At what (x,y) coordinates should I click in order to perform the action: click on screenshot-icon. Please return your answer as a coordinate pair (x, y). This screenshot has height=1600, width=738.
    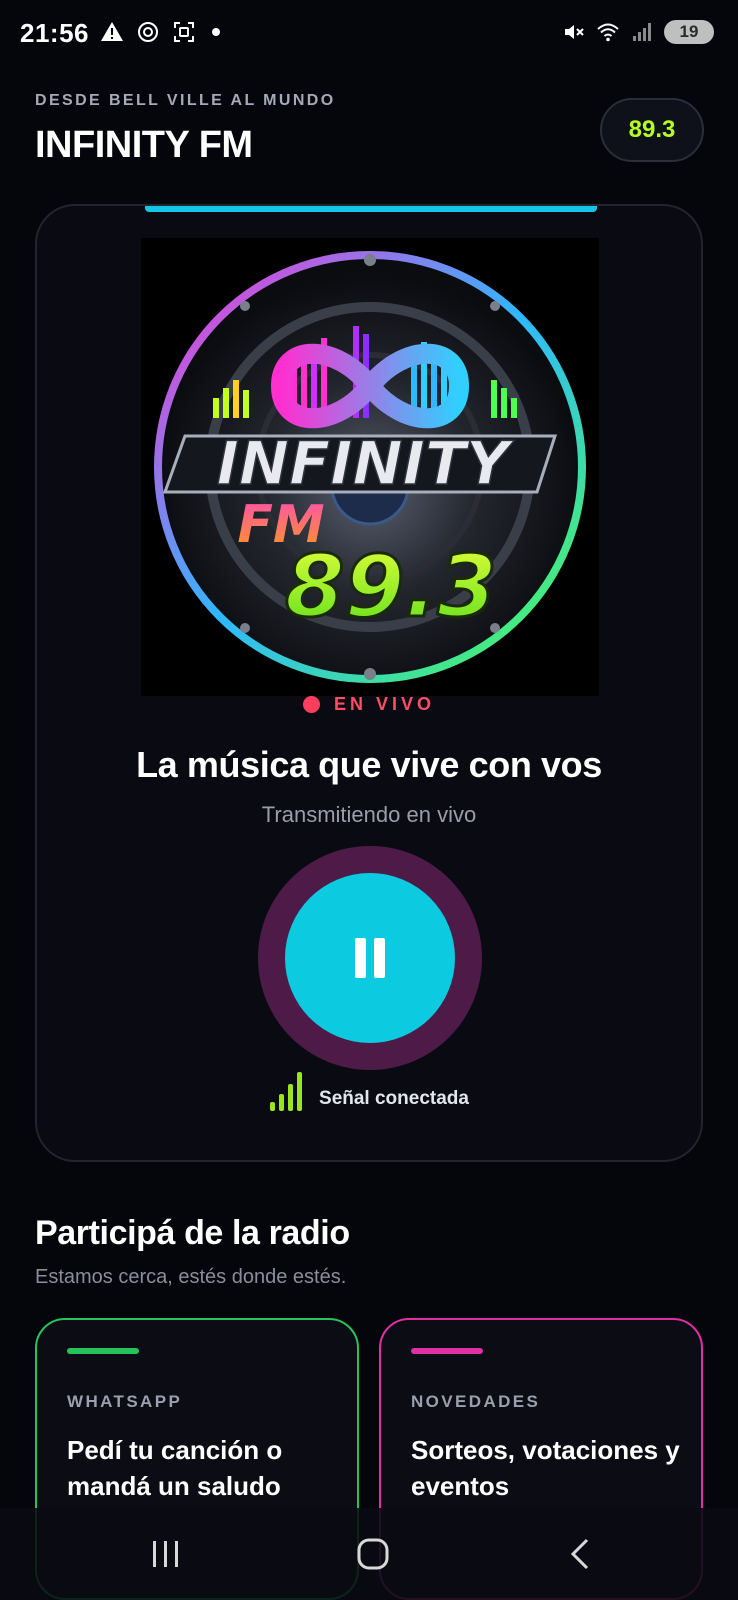
    Looking at the image, I should click on (184, 32).